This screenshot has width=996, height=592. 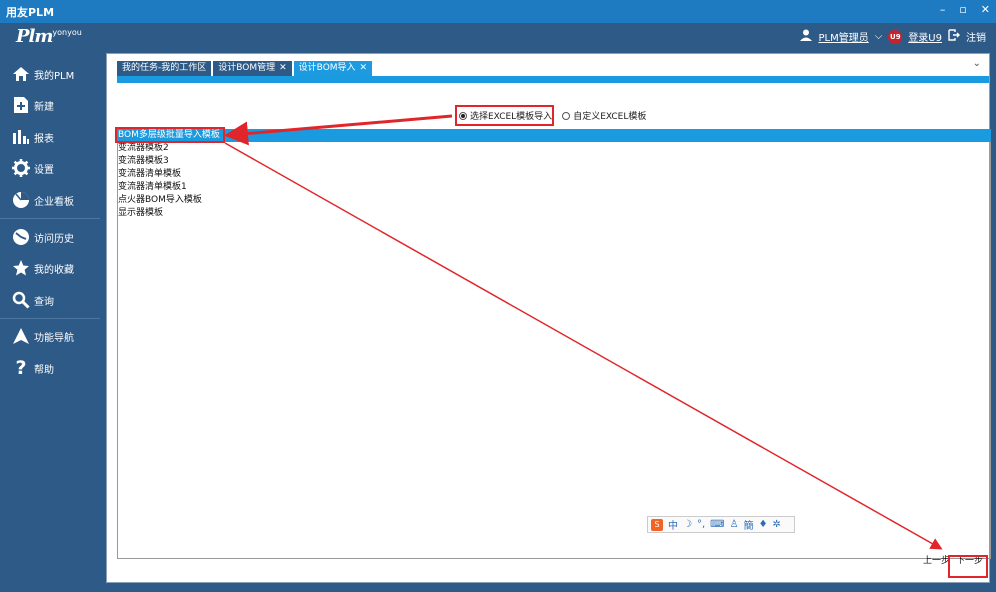 I want to click on user-menu: PLM管理员, so click(x=843, y=36).